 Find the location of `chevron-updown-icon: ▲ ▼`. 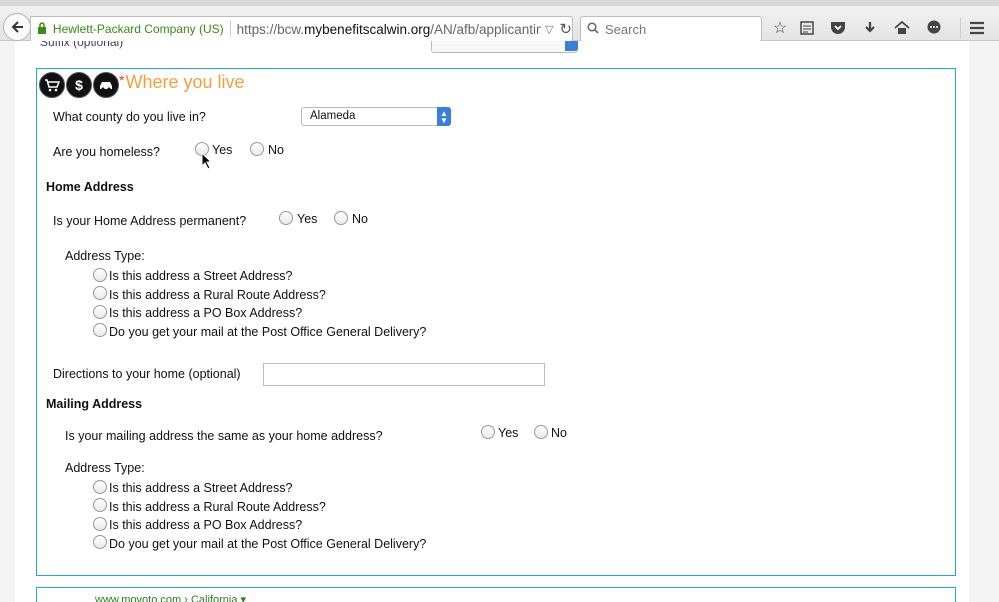

chevron-updown-icon: ▲ ▼ is located at coordinates (444, 116).